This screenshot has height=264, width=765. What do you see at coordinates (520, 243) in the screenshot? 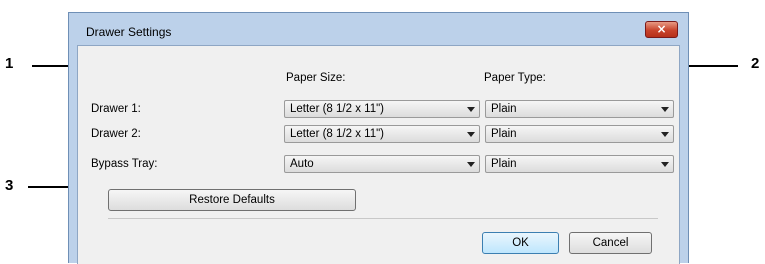
I see `ok-button: OK` at bounding box center [520, 243].